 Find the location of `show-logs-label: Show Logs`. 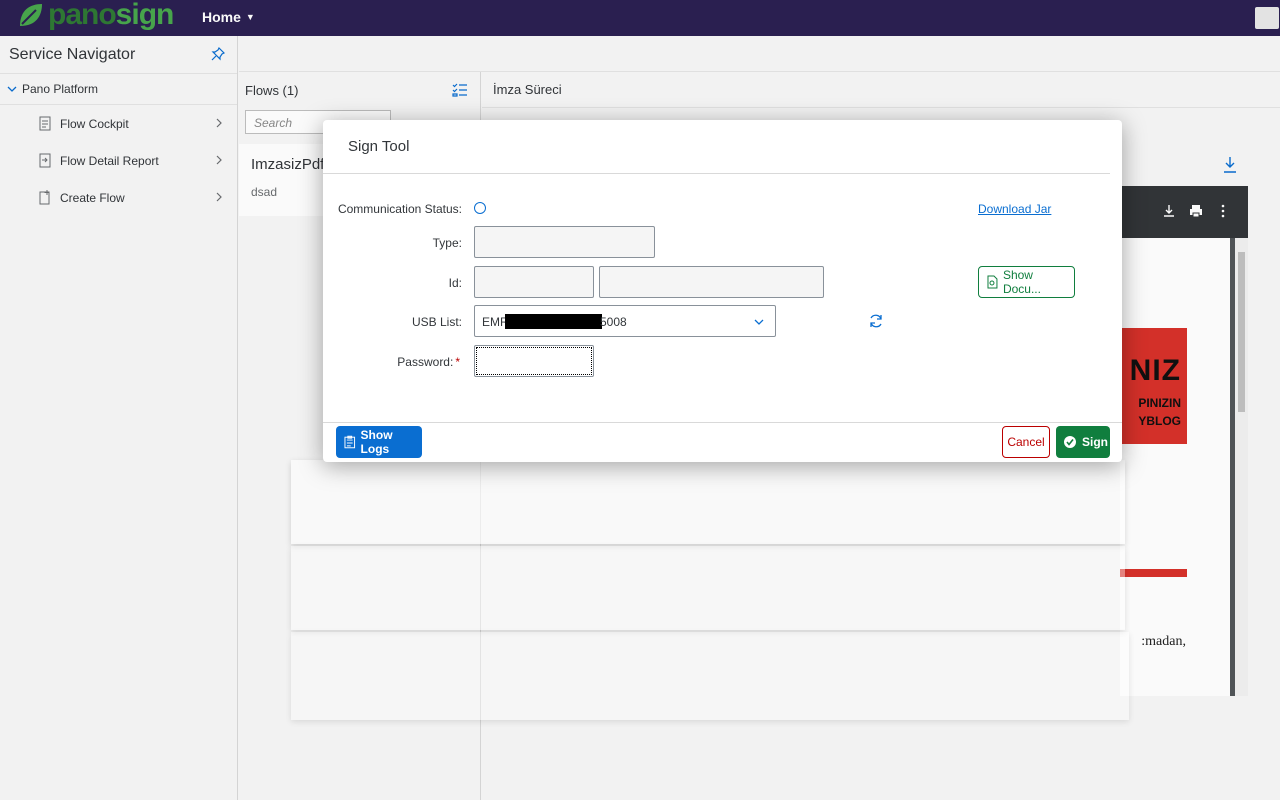

show-logs-label: Show Logs is located at coordinates (376, 442).